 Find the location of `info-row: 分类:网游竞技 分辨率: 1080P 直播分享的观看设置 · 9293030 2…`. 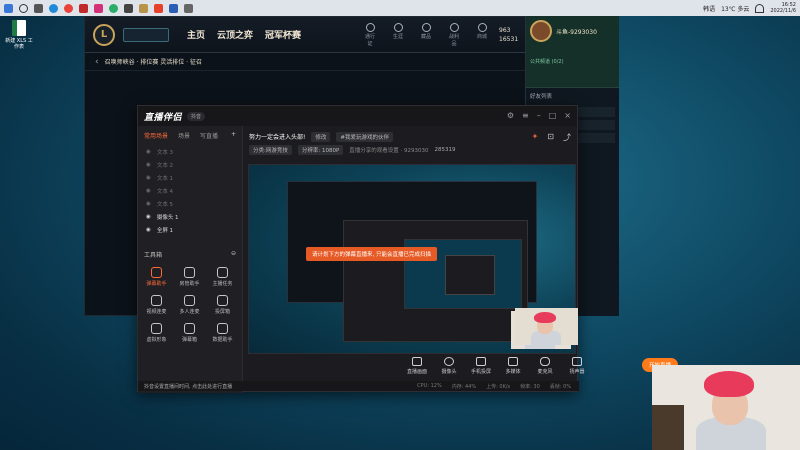

info-row: 分类:网游竞技 分辨率: 1080P 直播分享的观看设置 · 9293030 2… is located at coordinates (411, 149).